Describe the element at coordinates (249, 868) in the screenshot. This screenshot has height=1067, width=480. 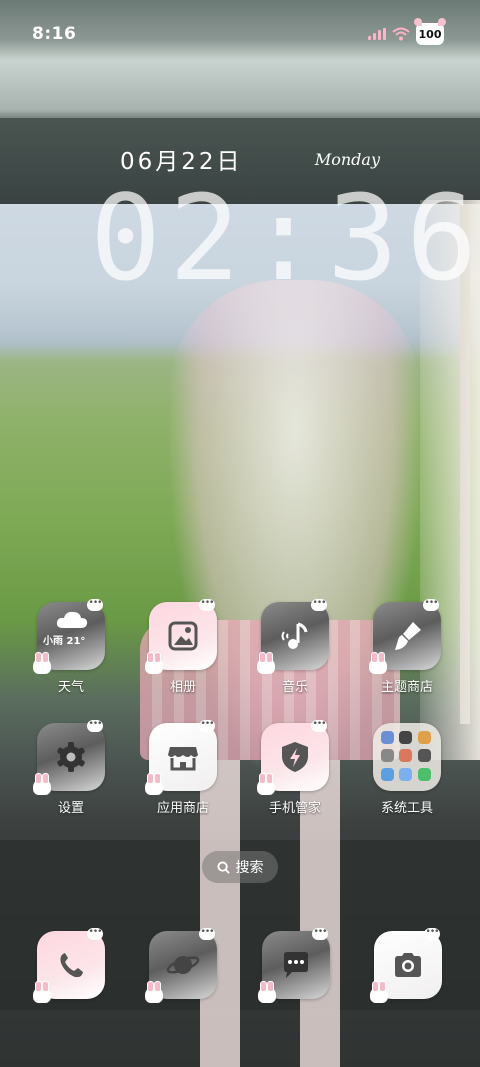
I see `search-label: 搜索` at that location.